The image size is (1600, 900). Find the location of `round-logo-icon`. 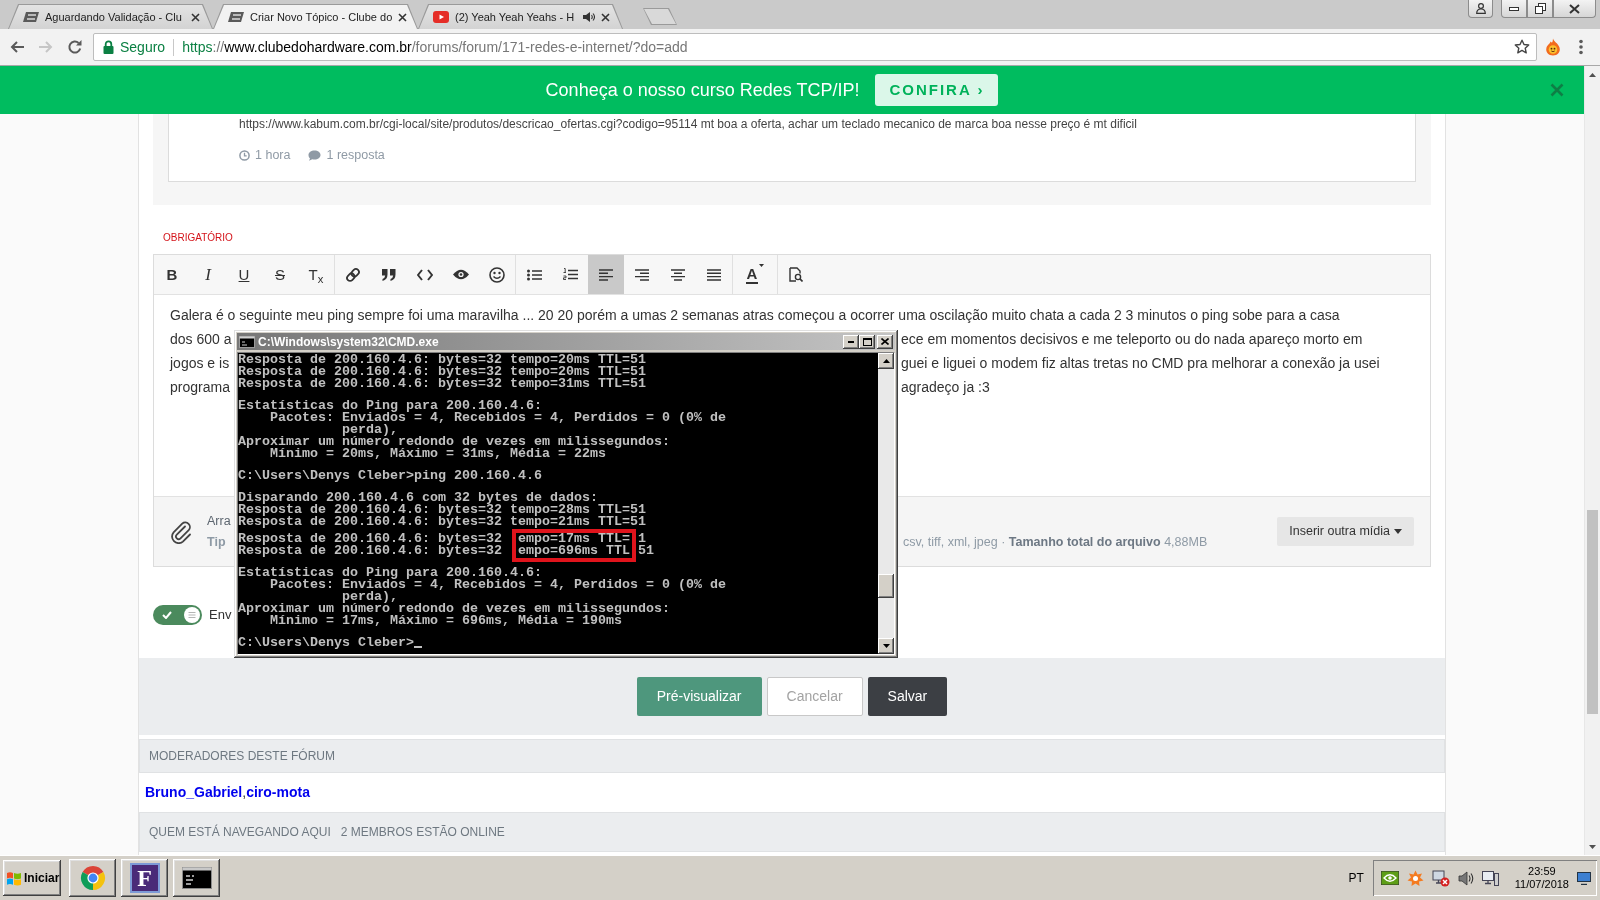

round-logo-icon is located at coordinates (92, 878).